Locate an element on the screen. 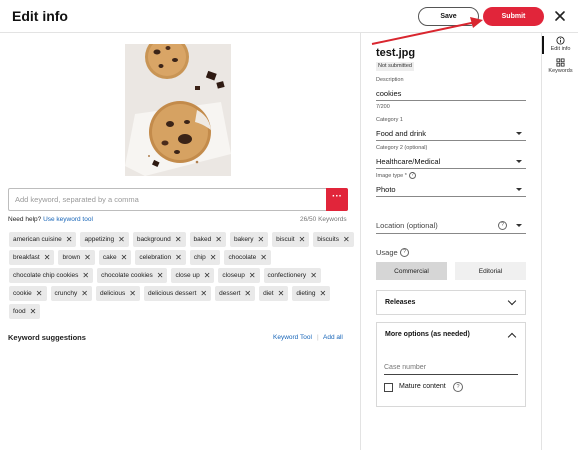 This screenshot has height=450, width=578. keyword-chip-label: food is located at coordinates (19, 311).